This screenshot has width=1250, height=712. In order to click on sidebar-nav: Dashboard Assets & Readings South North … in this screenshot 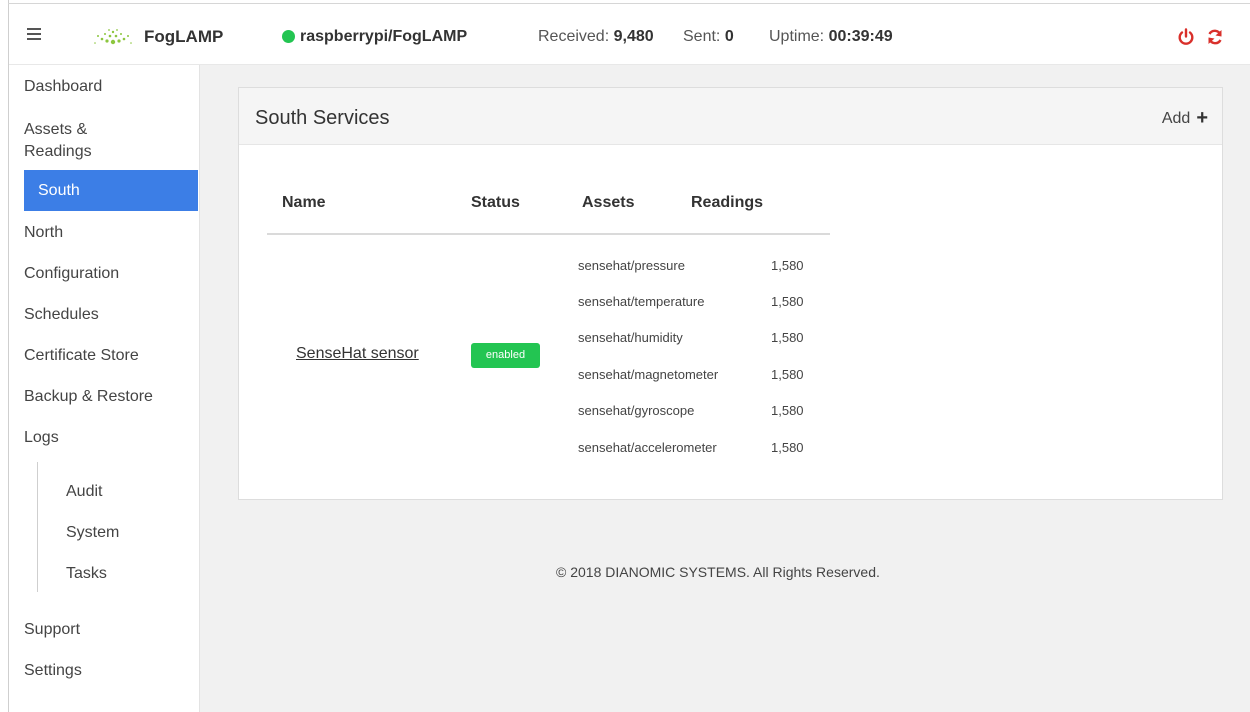, I will do `click(104, 388)`.